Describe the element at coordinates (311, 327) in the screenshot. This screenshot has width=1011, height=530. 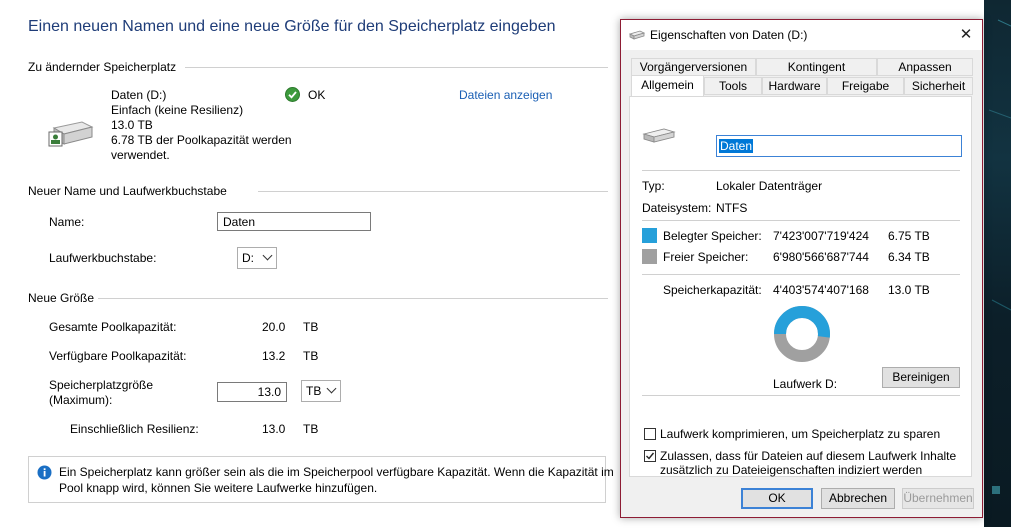
I see `total-capacity-unit: TB` at that location.